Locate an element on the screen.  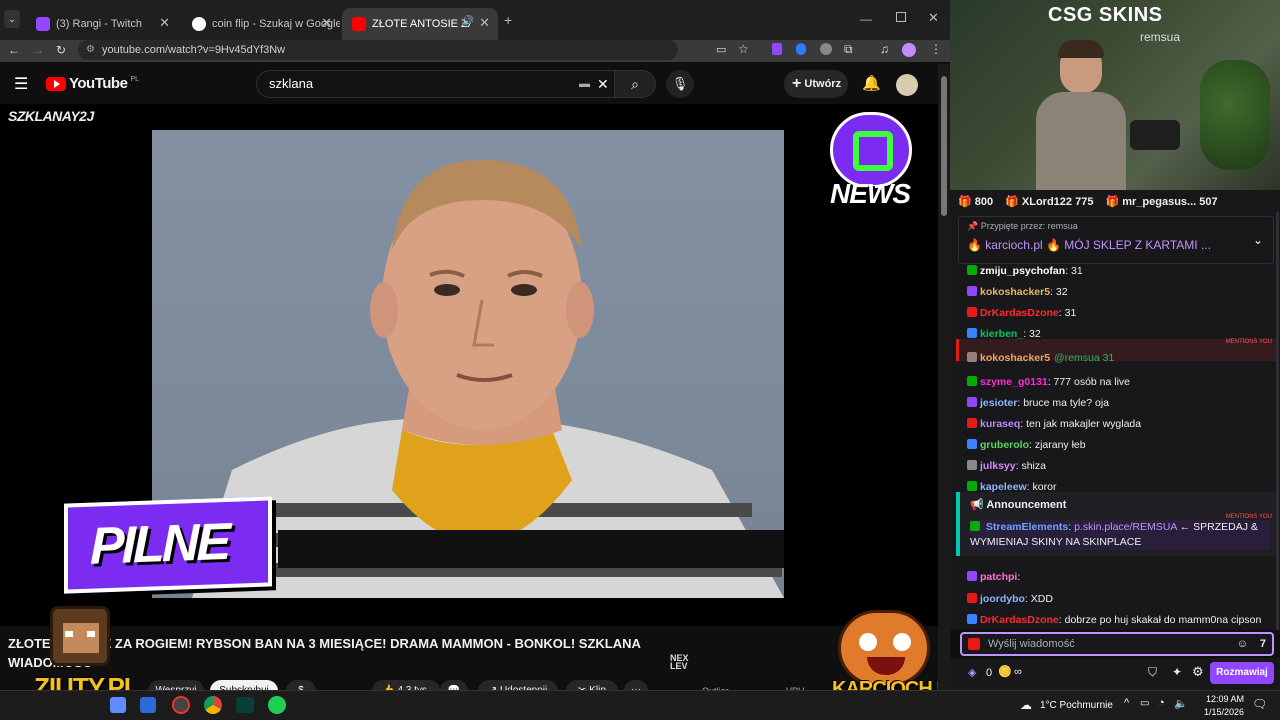
new-tab-button: + is located at coordinates (508, 20).